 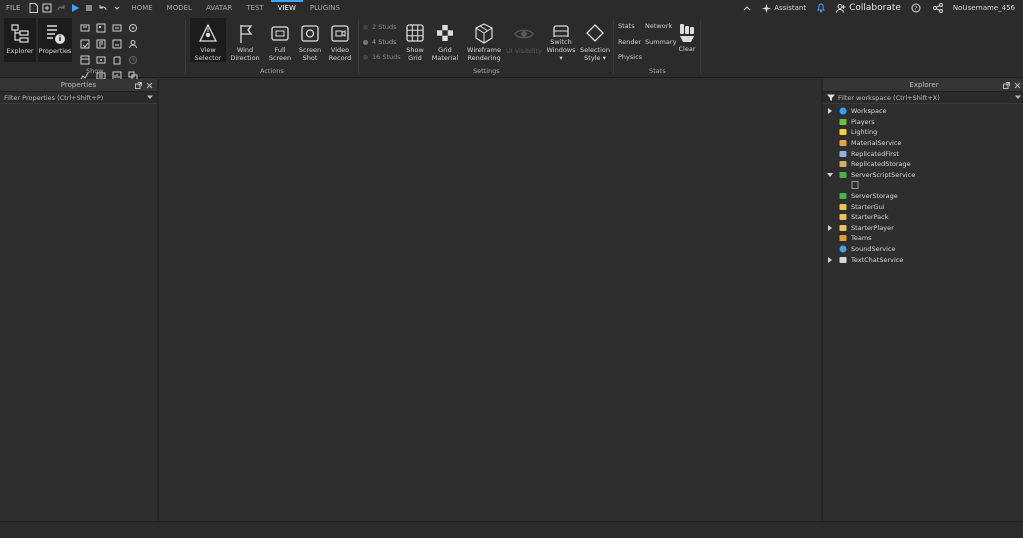 What do you see at coordinates (85, 28) in the screenshot?
I see `asset-manager-icon` at bounding box center [85, 28].